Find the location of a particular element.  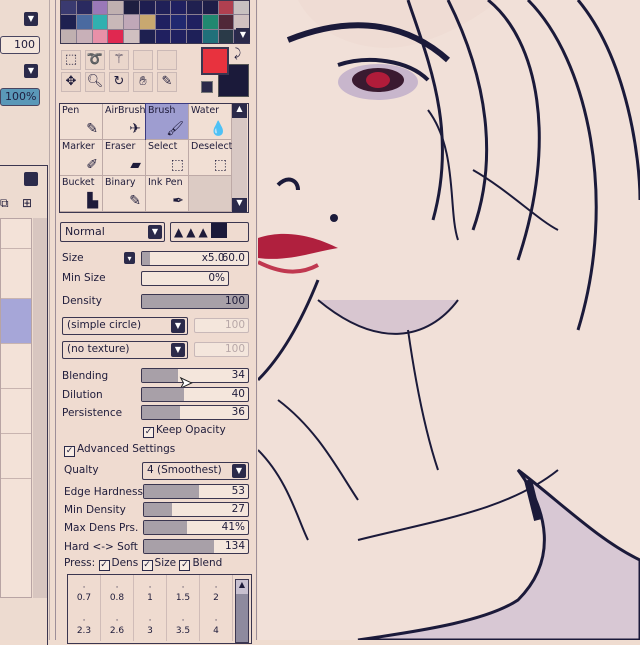

brush-size-preset: · 2.3 is located at coordinates (84, 624).